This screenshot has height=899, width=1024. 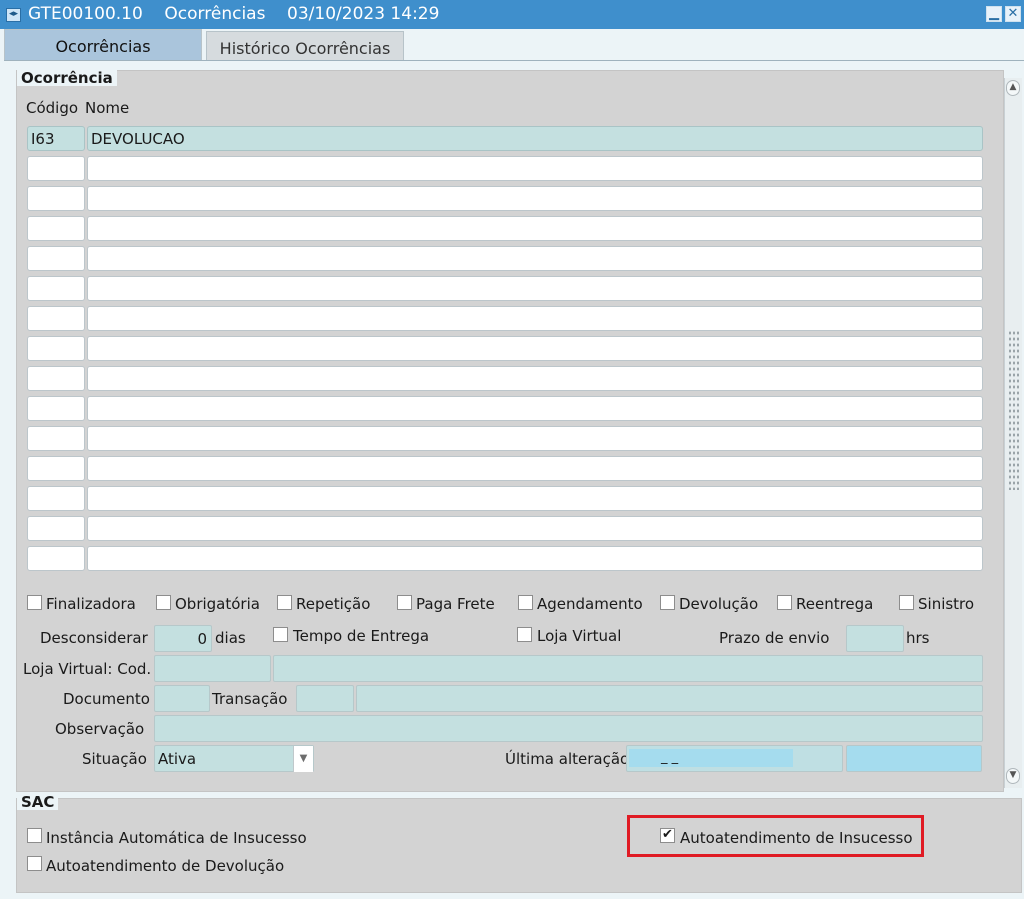 I want to click on paga-frete-checkbox, so click(x=404, y=602).